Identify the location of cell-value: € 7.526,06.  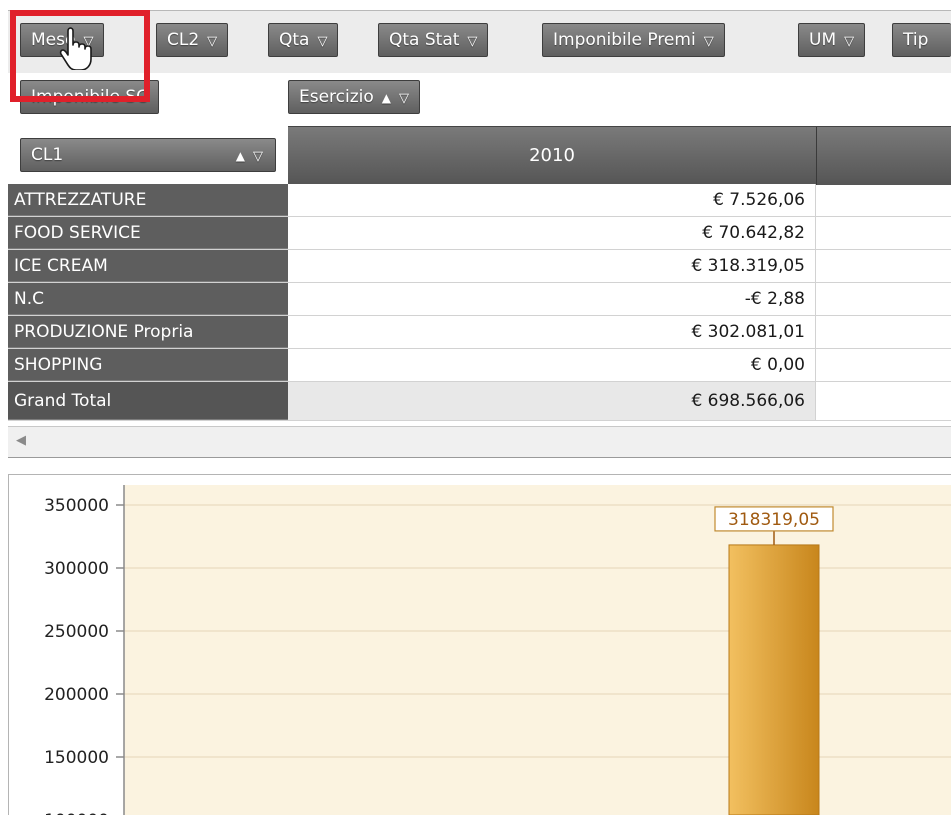
(552, 200).